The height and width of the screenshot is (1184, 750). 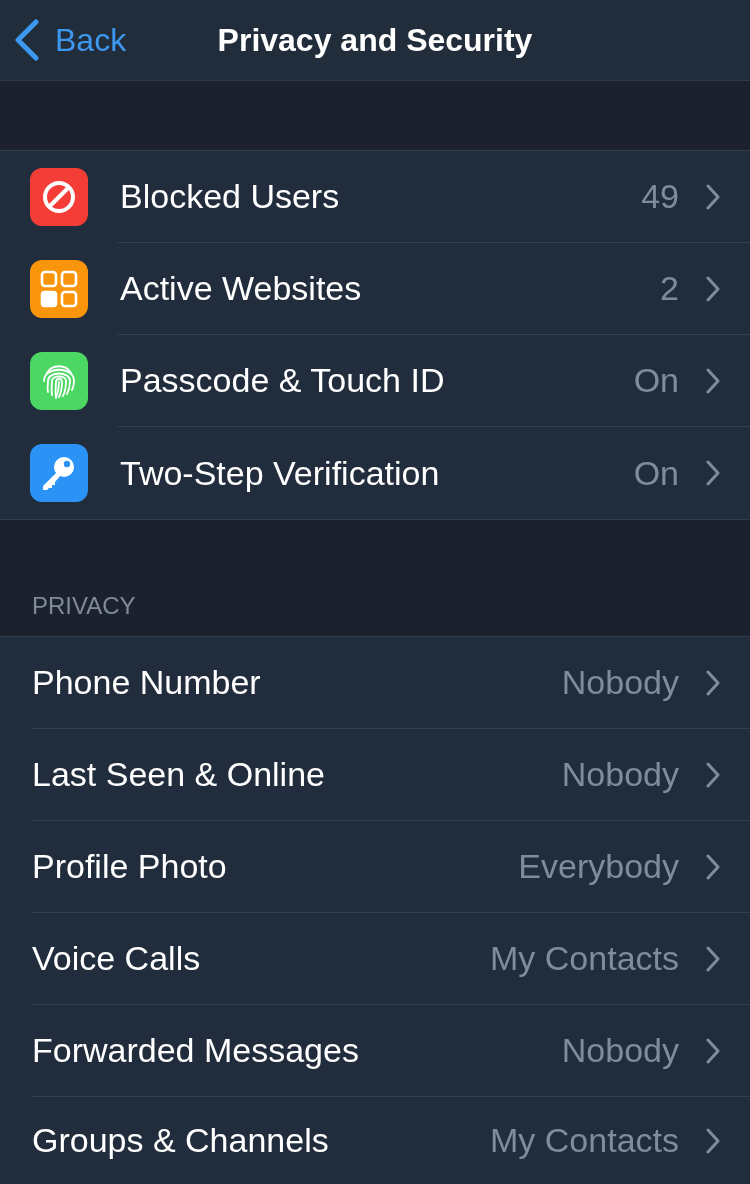 I want to click on row-label: Profile Photo, so click(x=130, y=866).